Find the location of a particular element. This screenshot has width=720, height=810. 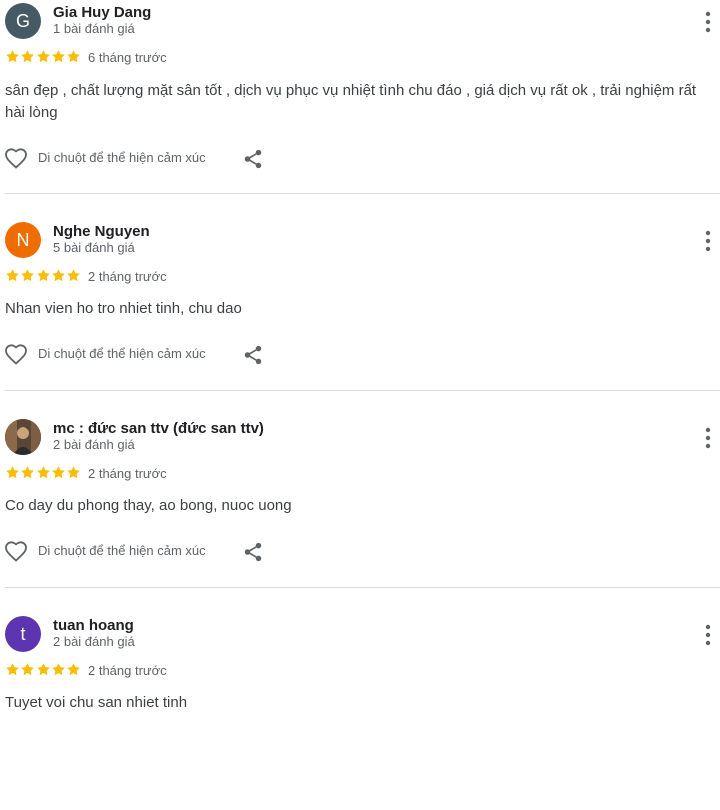

review-text: Co day du phong thay, ao bong, nuoc uong is located at coordinates (148, 505).